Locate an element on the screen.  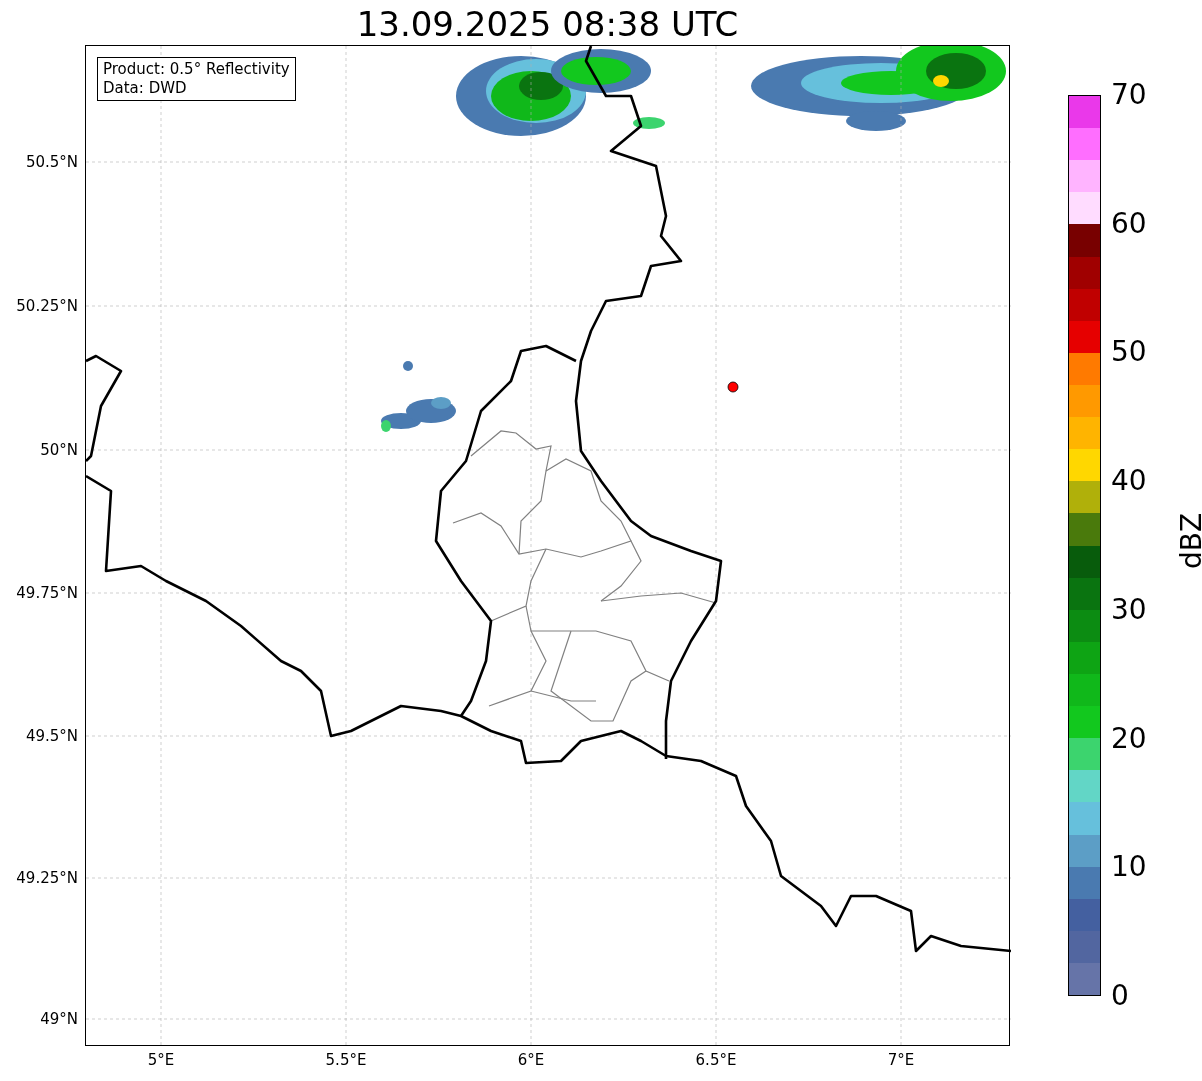
colorbar-tick-label: 60 is located at coordinates (1129, 223).